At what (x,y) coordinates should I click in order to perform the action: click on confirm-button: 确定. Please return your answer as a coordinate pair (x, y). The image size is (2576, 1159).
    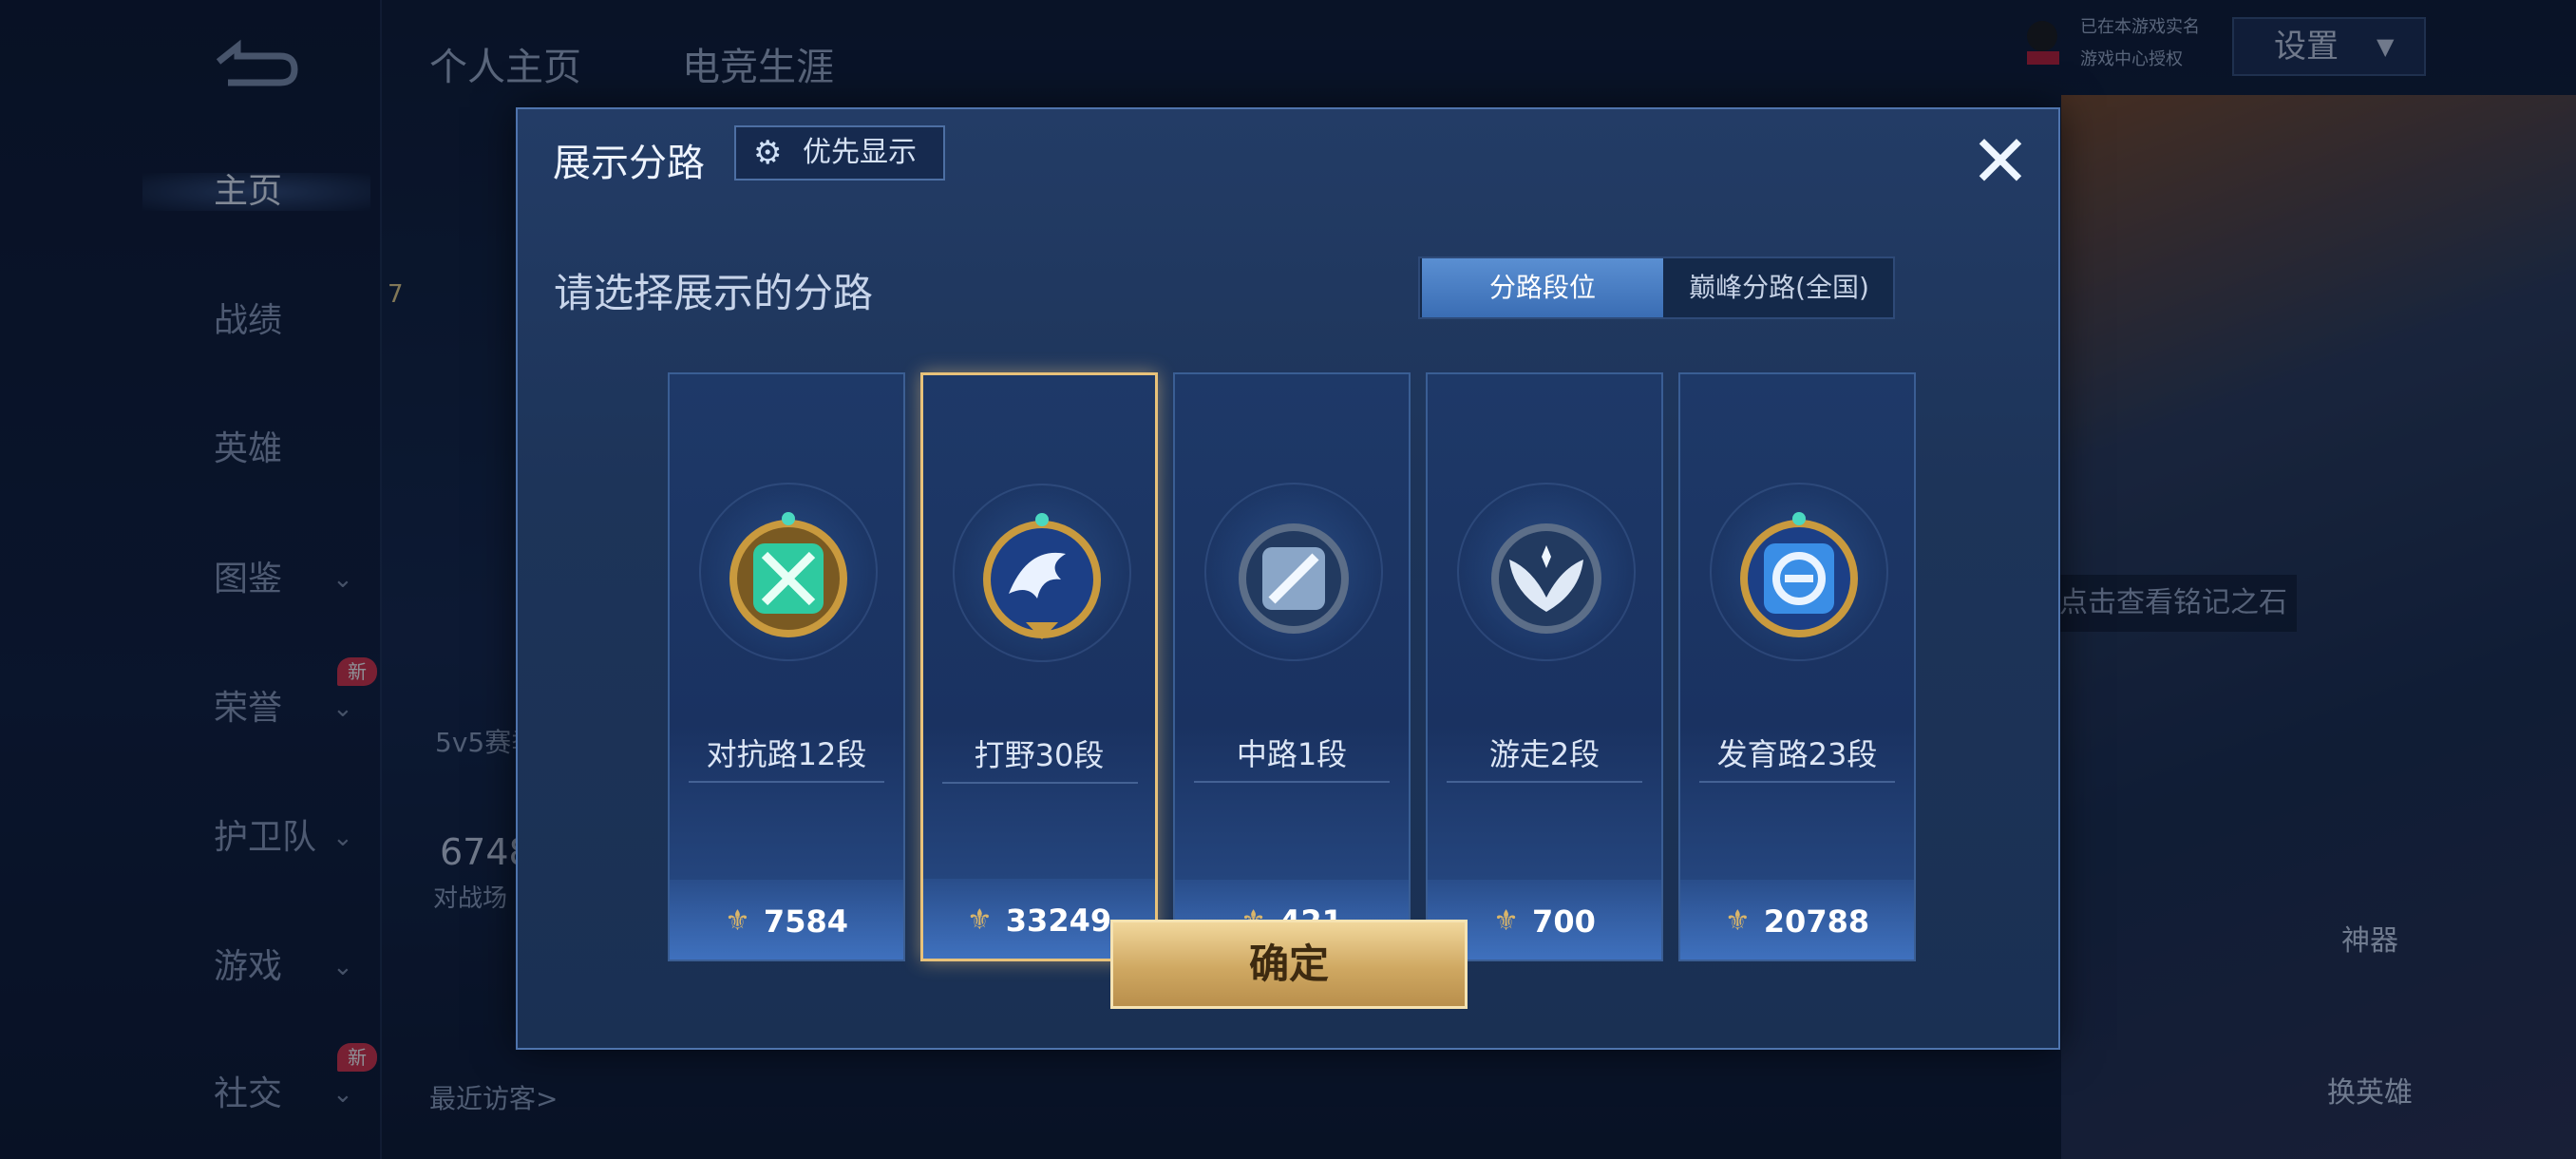
    Looking at the image, I should click on (1289, 964).